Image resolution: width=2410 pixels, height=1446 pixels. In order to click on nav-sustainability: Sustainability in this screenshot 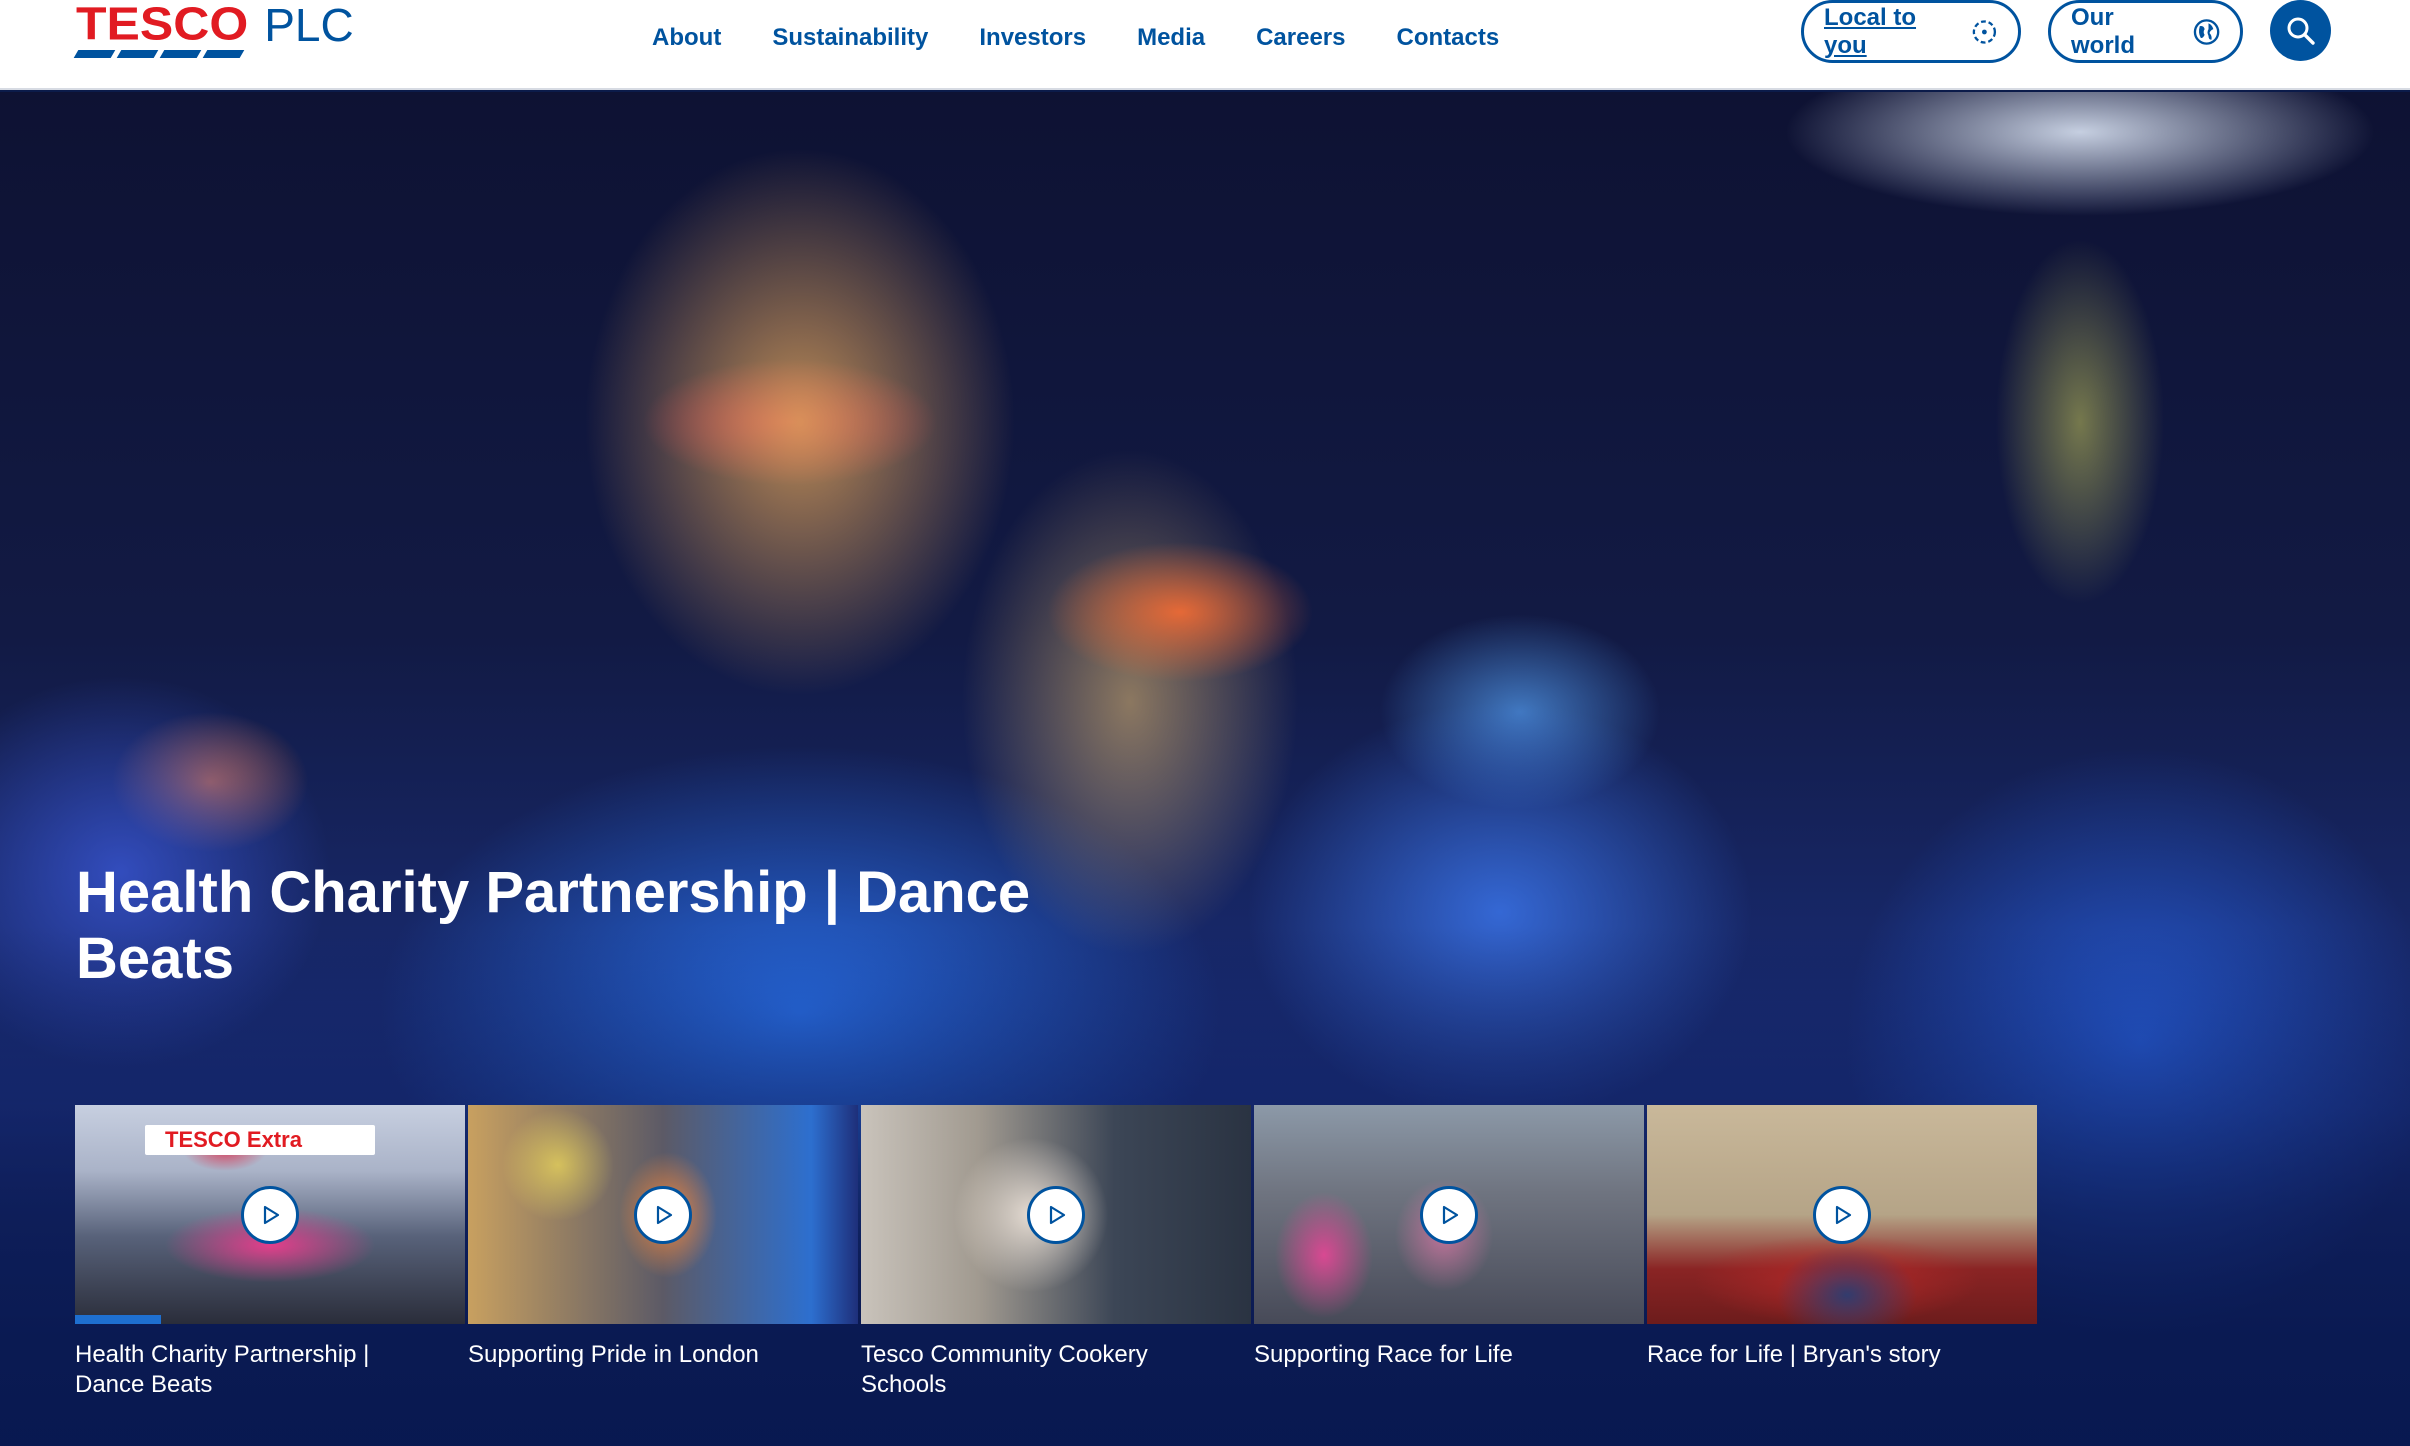, I will do `click(850, 38)`.